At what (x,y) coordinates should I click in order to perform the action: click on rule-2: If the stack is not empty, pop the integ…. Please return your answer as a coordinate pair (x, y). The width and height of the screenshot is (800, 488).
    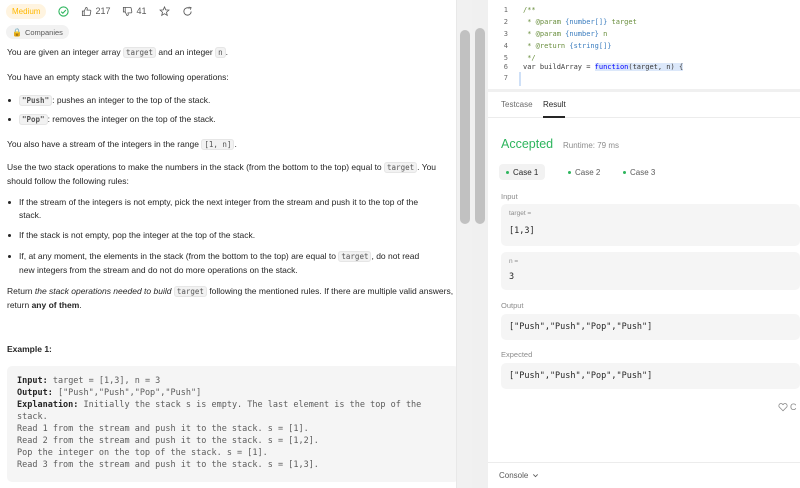
    Looking at the image, I should click on (220, 235).